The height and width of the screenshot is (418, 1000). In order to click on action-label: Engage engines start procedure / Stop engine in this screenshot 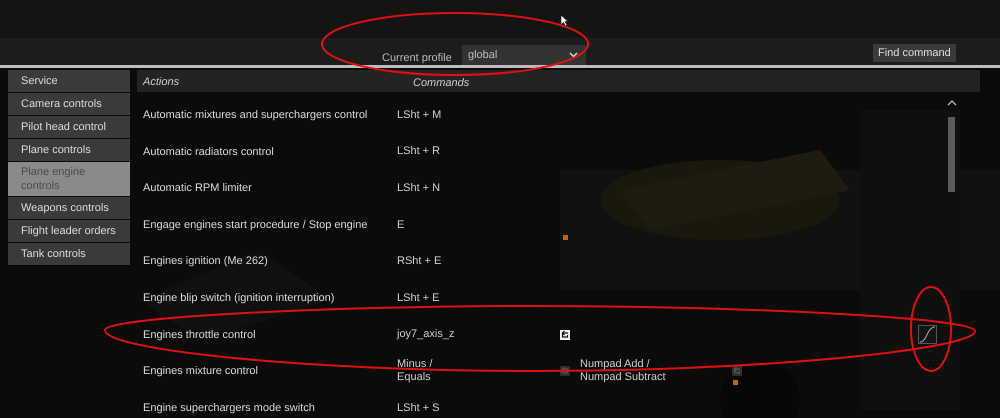, I will do `click(255, 225)`.